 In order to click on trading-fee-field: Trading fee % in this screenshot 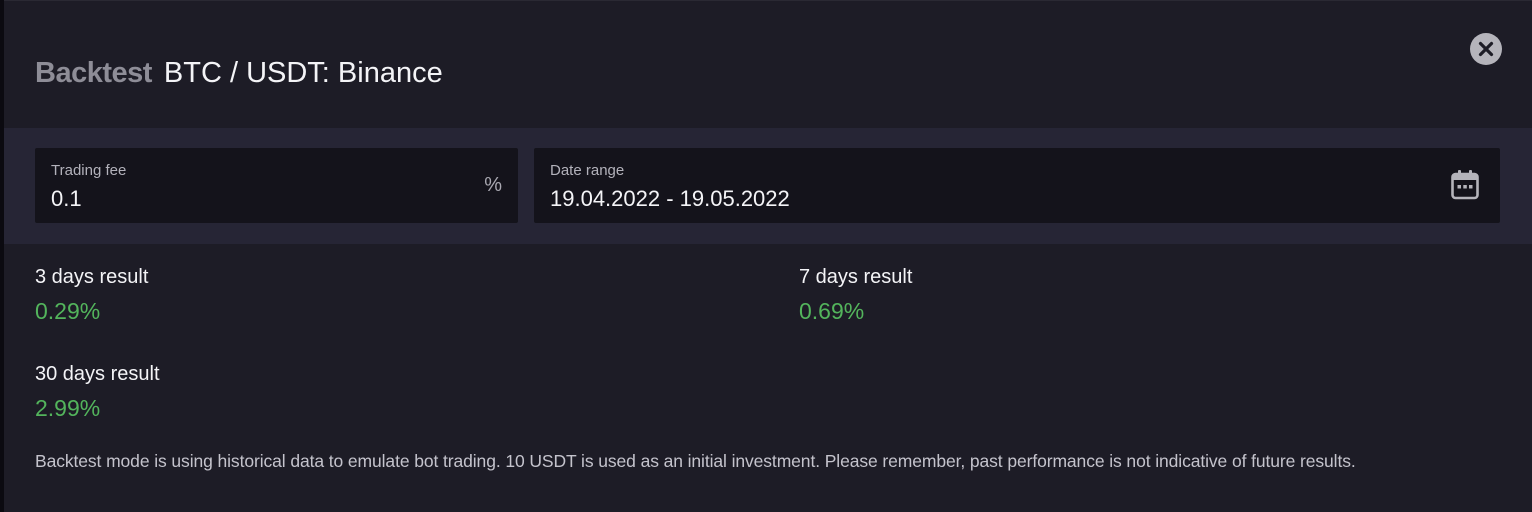, I will do `click(276, 185)`.